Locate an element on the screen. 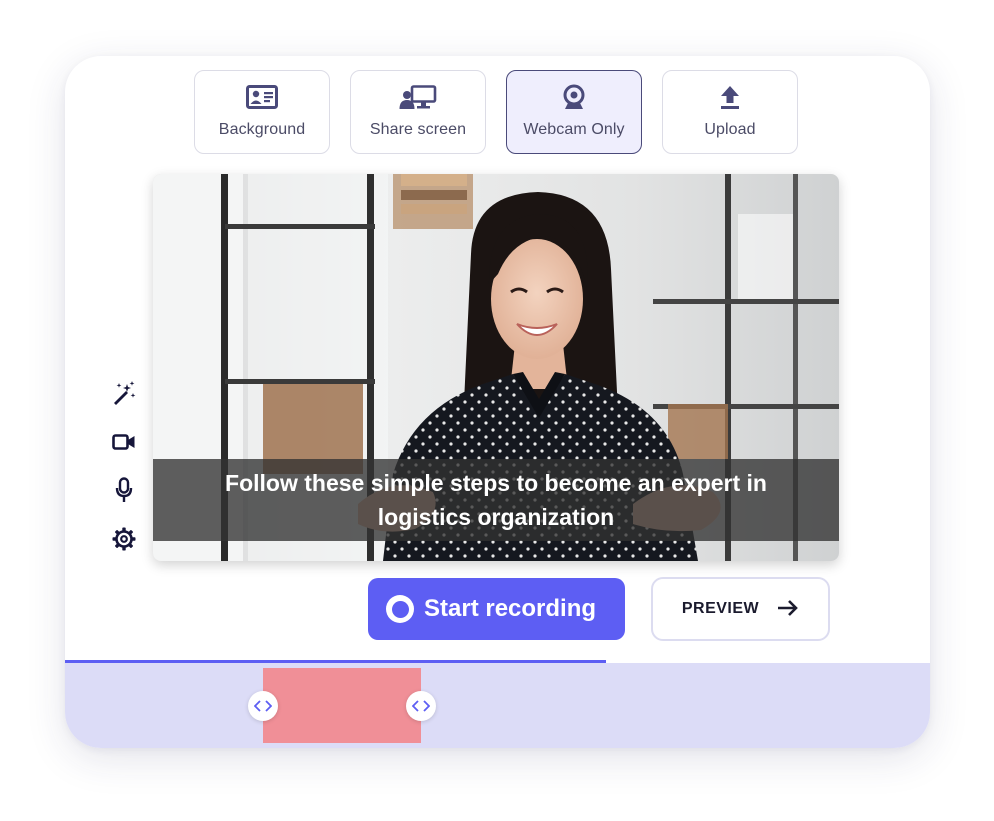  microphone-icon is located at coordinates (124, 490).